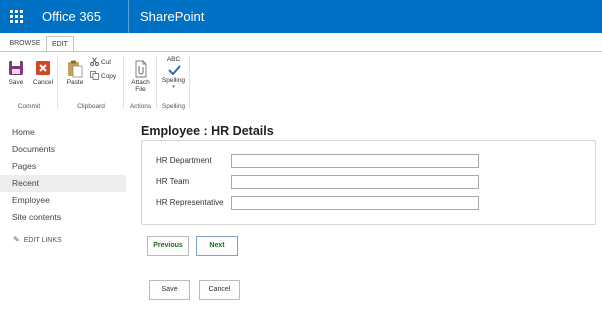  Describe the element at coordinates (63, 149) in the screenshot. I see `nav-item-documents: Documents` at that location.